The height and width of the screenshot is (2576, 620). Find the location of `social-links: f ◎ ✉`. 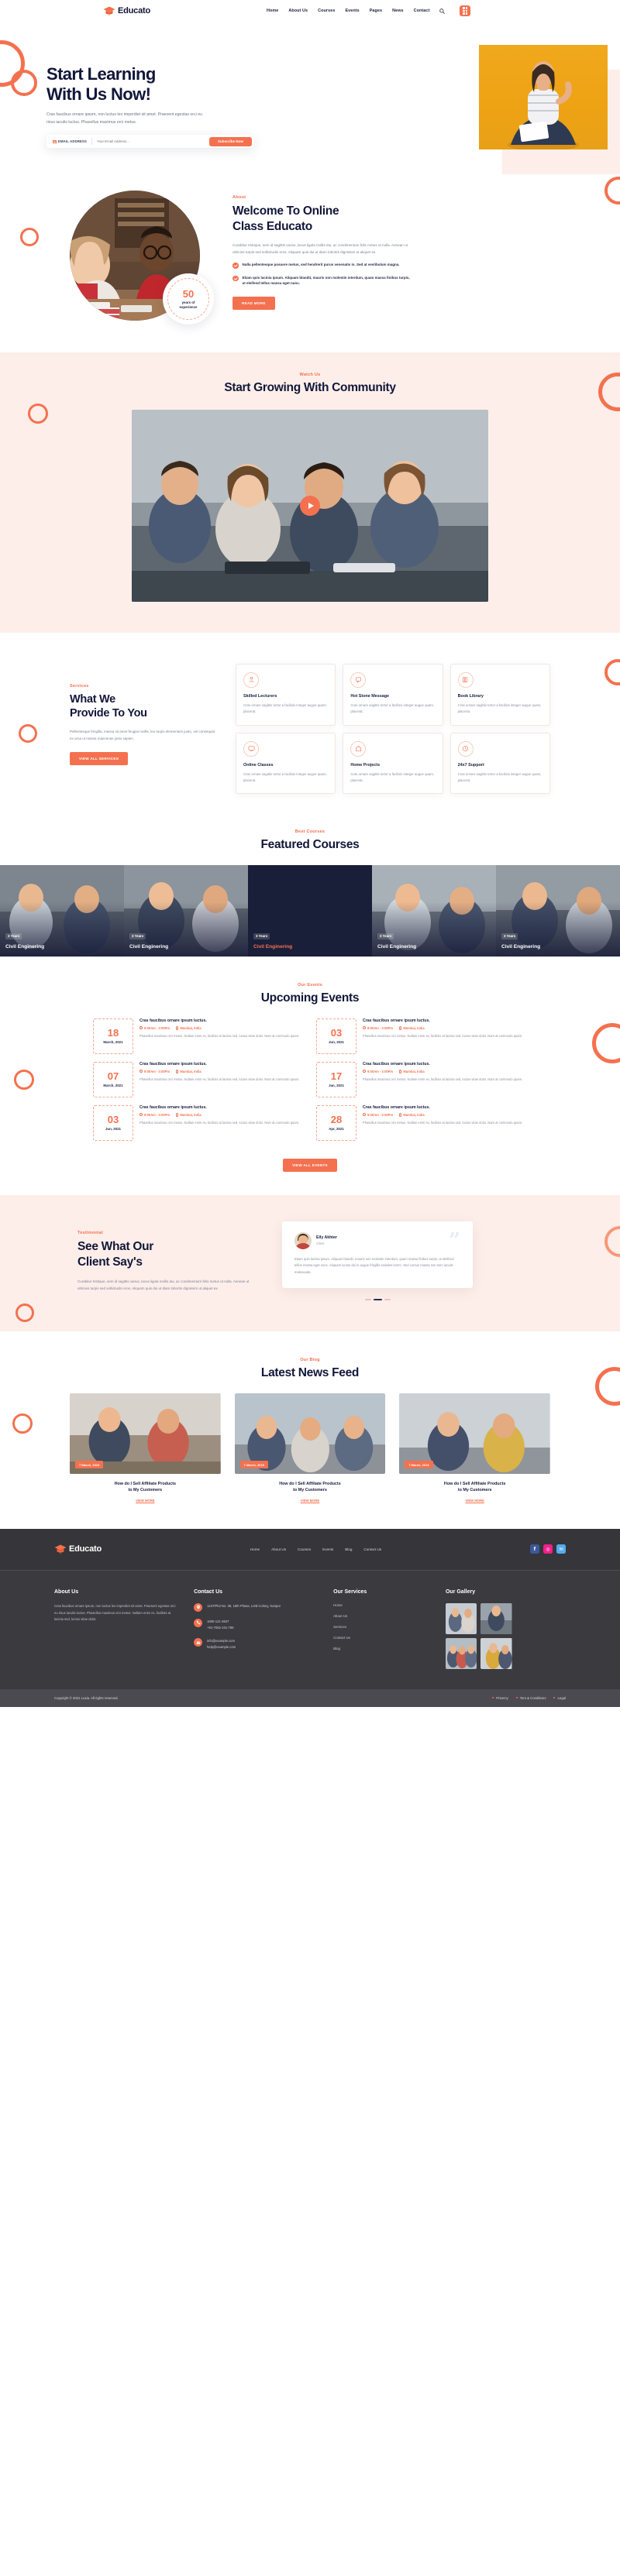

social-links: f ◎ ✉ is located at coordinates (547, 1549).